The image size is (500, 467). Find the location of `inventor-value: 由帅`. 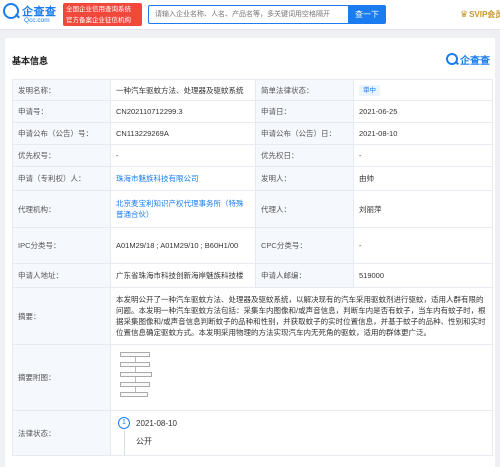

inventor-value: 由帅 is located at coordinates (423, 178).